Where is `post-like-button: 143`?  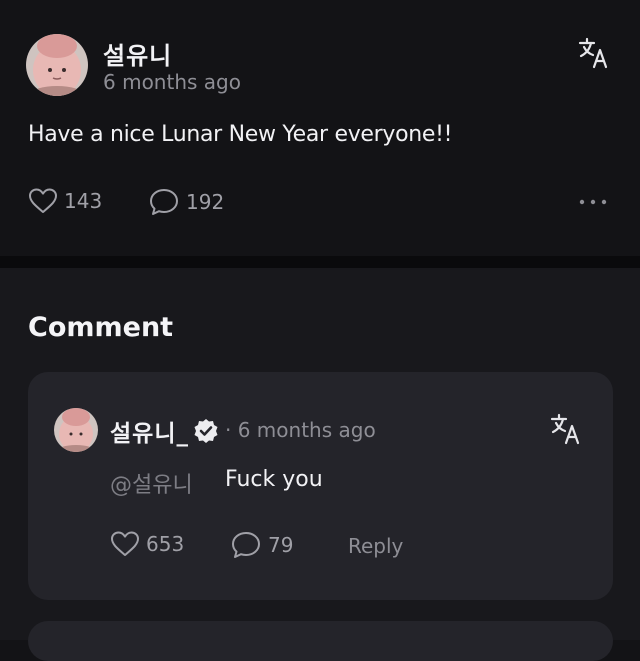 post-like-button: 143 is located at coordinates (65, 201).